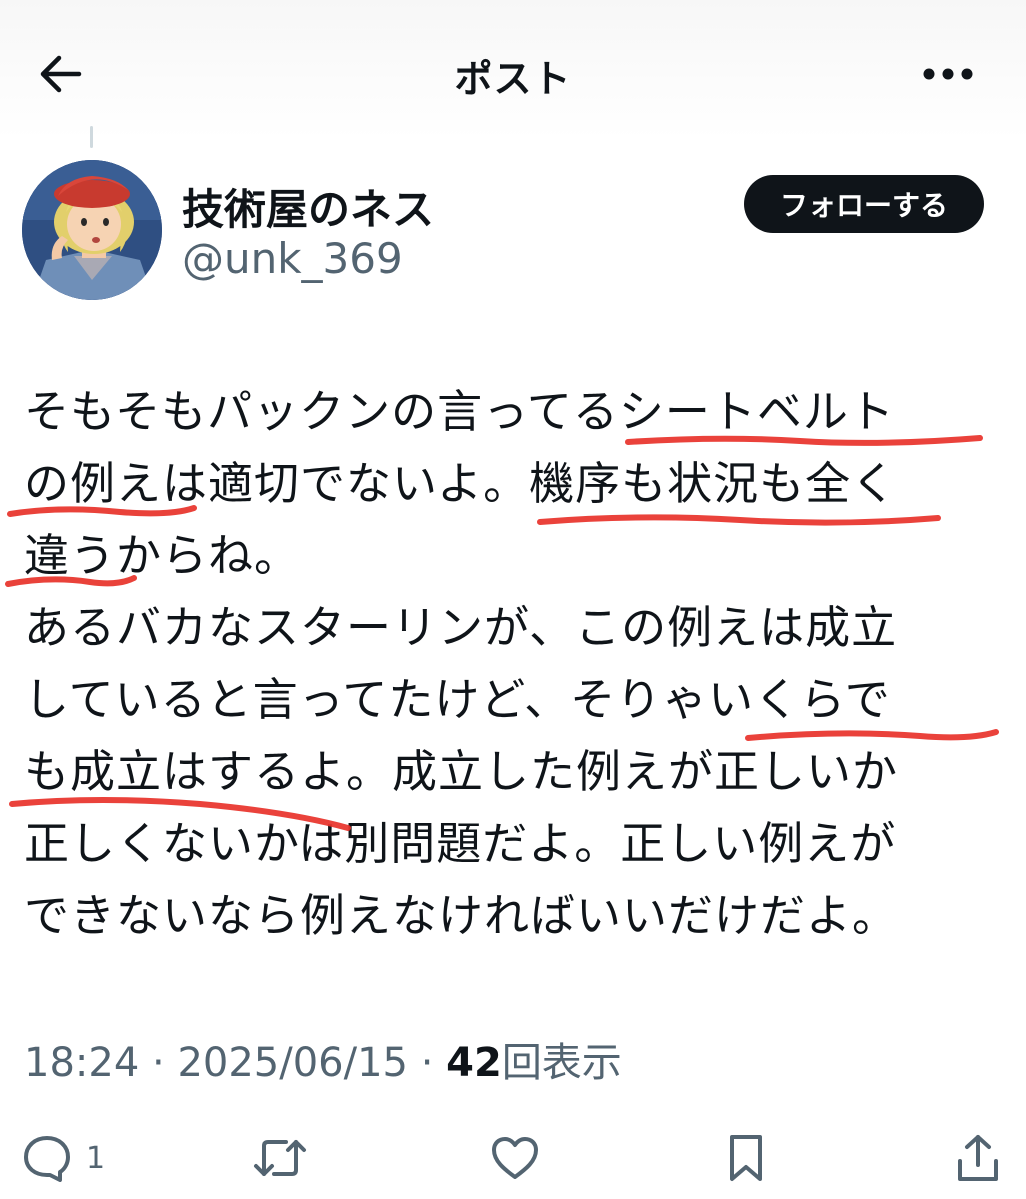 This screenshot has height=1199, width=1026. I want to click on reply-bubble-icon, so click(47, 1159).